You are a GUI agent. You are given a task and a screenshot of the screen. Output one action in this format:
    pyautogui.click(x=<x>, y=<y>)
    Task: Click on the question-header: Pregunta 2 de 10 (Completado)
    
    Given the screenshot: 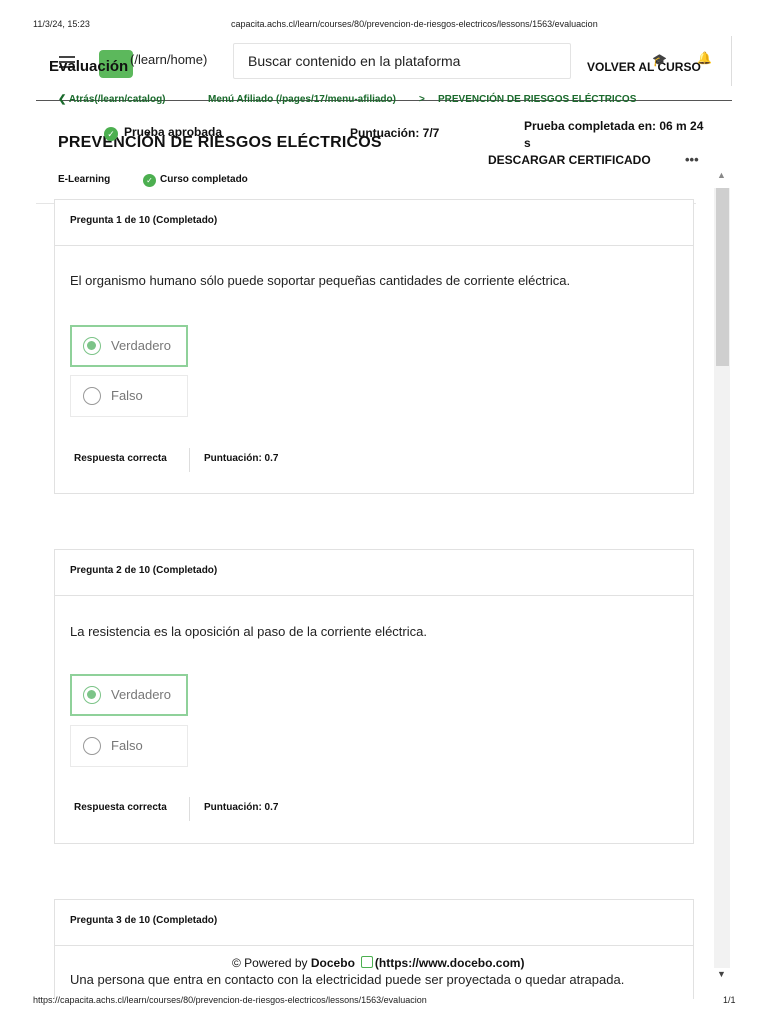 What is the action you would take?
    pyautogui.click(x=374, y=573)
    